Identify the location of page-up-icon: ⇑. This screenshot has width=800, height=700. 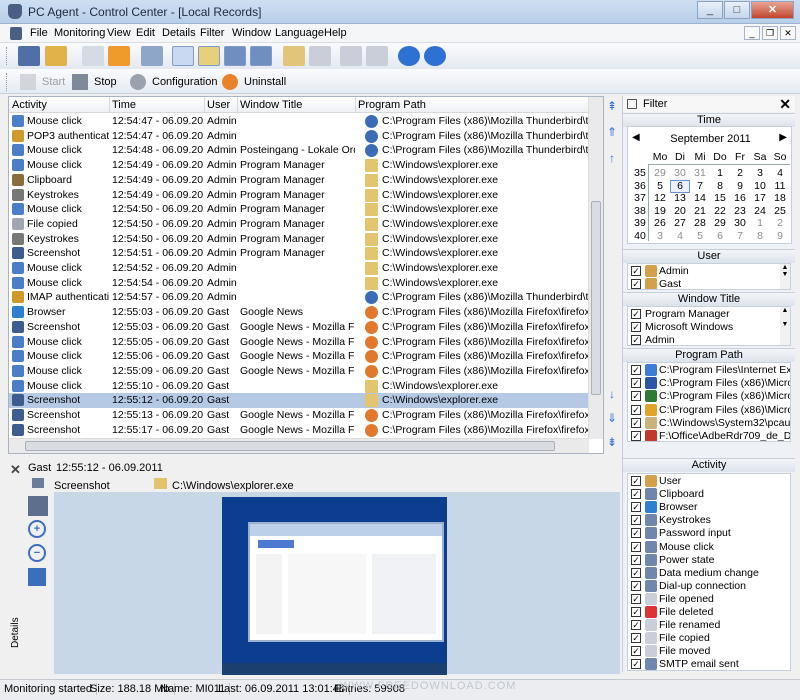
(612, 132).